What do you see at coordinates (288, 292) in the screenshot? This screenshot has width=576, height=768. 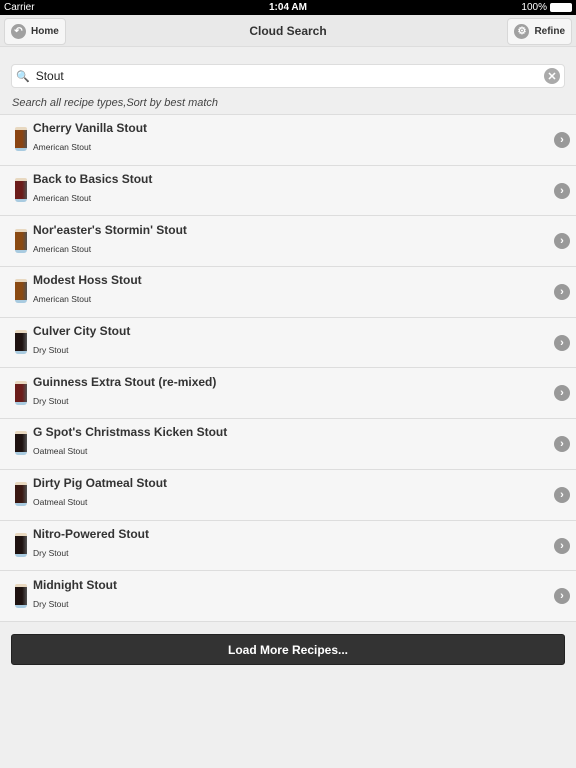 I see `recipe-row: Modest Hoss Stout American Stout ›` at bounding box center [288, 292].